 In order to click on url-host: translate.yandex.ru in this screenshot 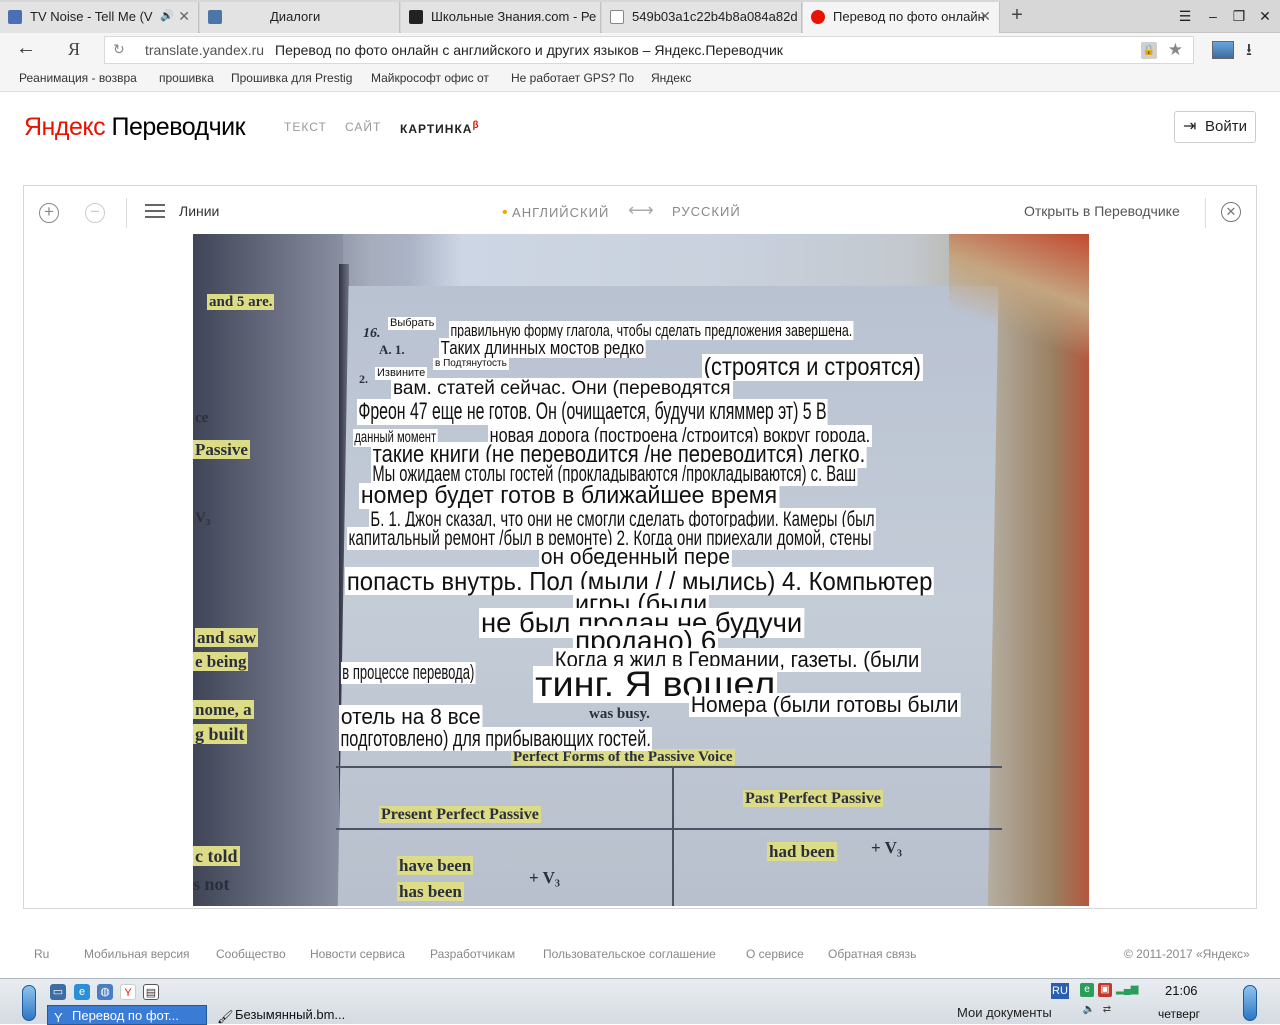, I will do `click(205, 50)`.